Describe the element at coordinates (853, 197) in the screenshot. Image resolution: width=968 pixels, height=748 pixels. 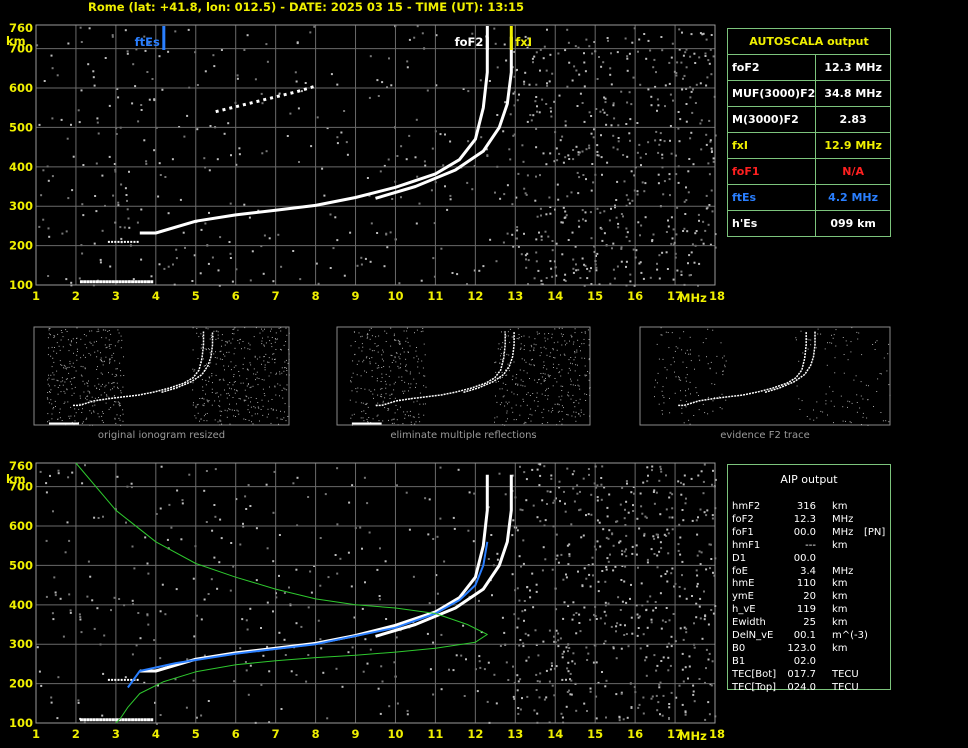
I see `row-value: 4.2 MHz` at that location.